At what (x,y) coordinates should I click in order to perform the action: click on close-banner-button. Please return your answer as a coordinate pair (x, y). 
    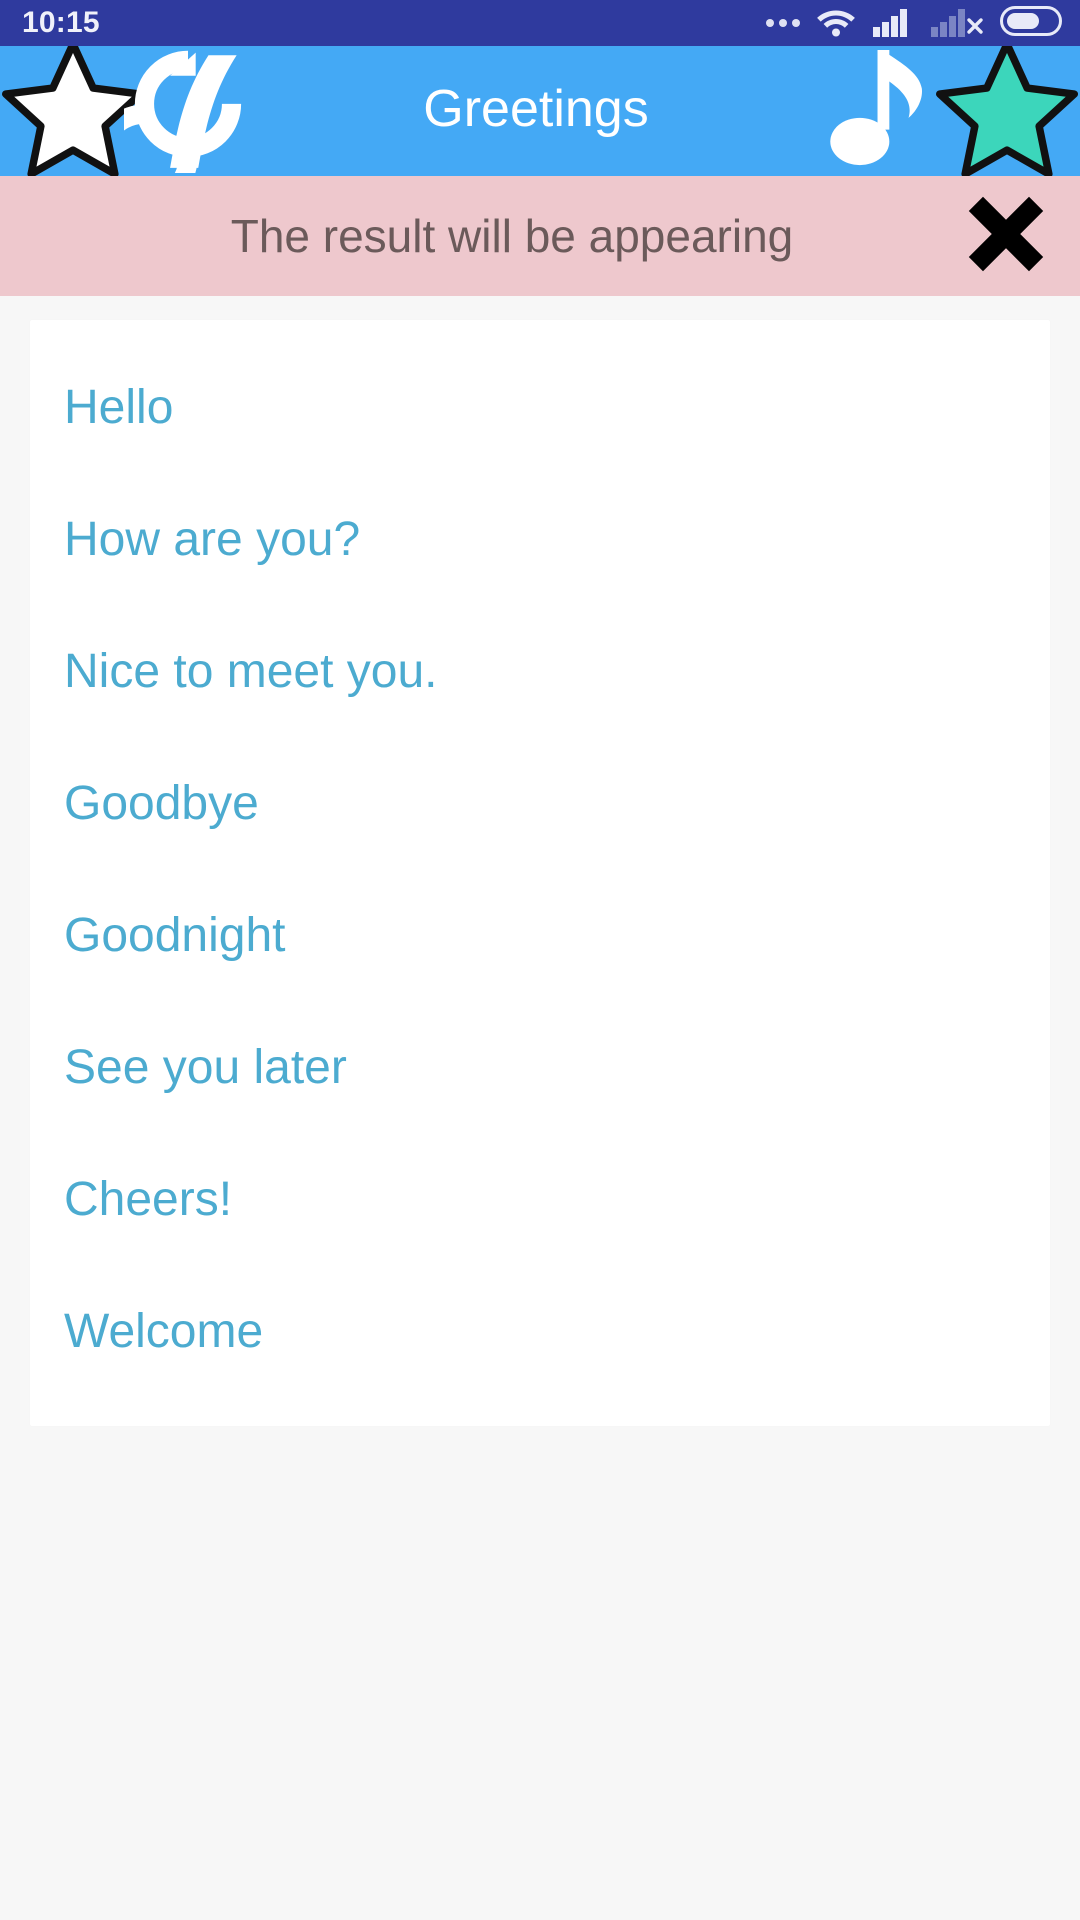
    Looking at the image, I should click on (1006, 236).